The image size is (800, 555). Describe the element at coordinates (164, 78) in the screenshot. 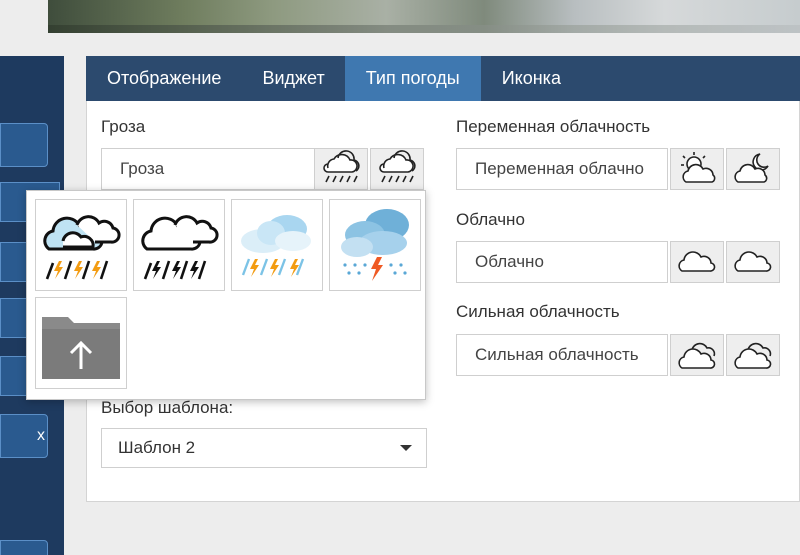

I see `tab-display: Отображение` at that location.